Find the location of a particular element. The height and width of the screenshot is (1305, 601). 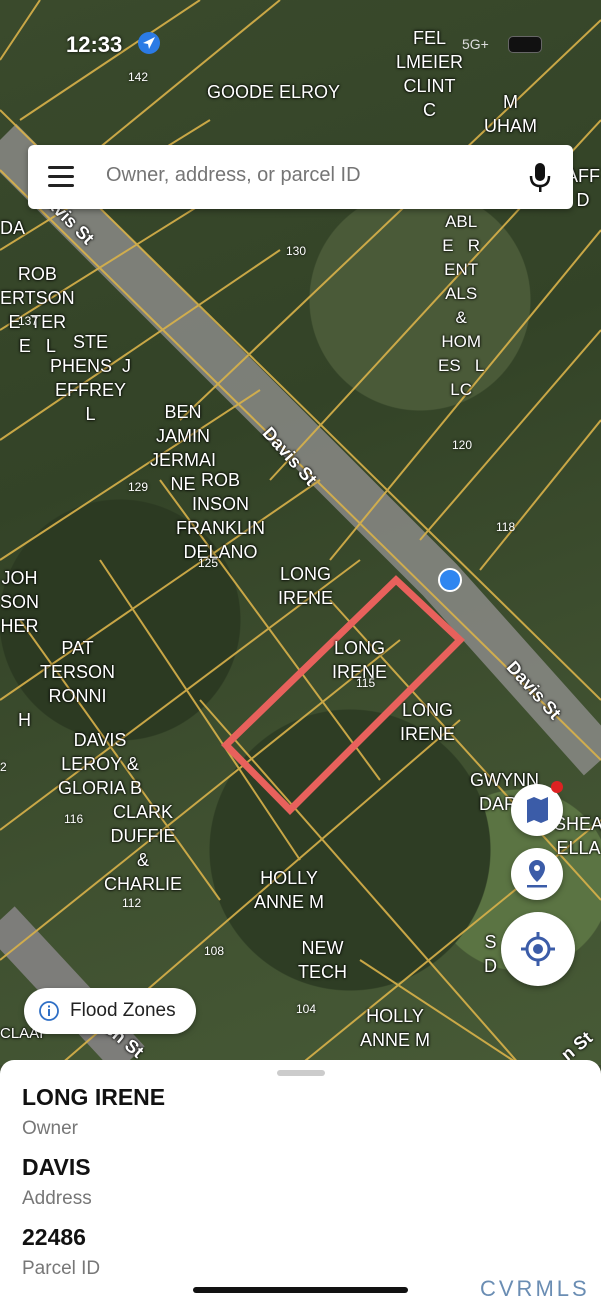

house-number: 125 is located at coordinates (208, 563).